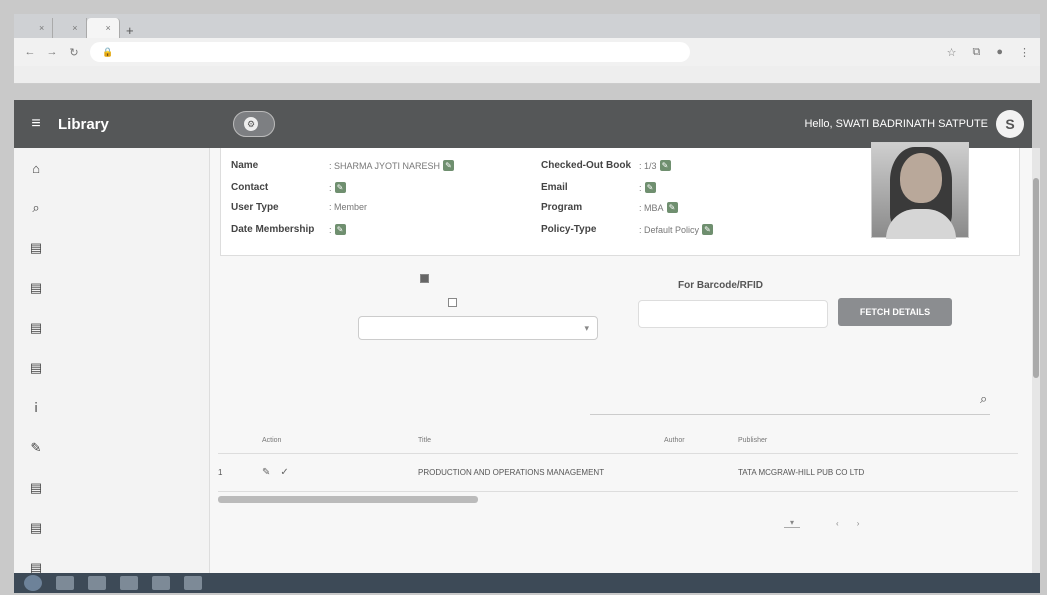  I want to click on next-page-icon: ›, so click(858, 523).